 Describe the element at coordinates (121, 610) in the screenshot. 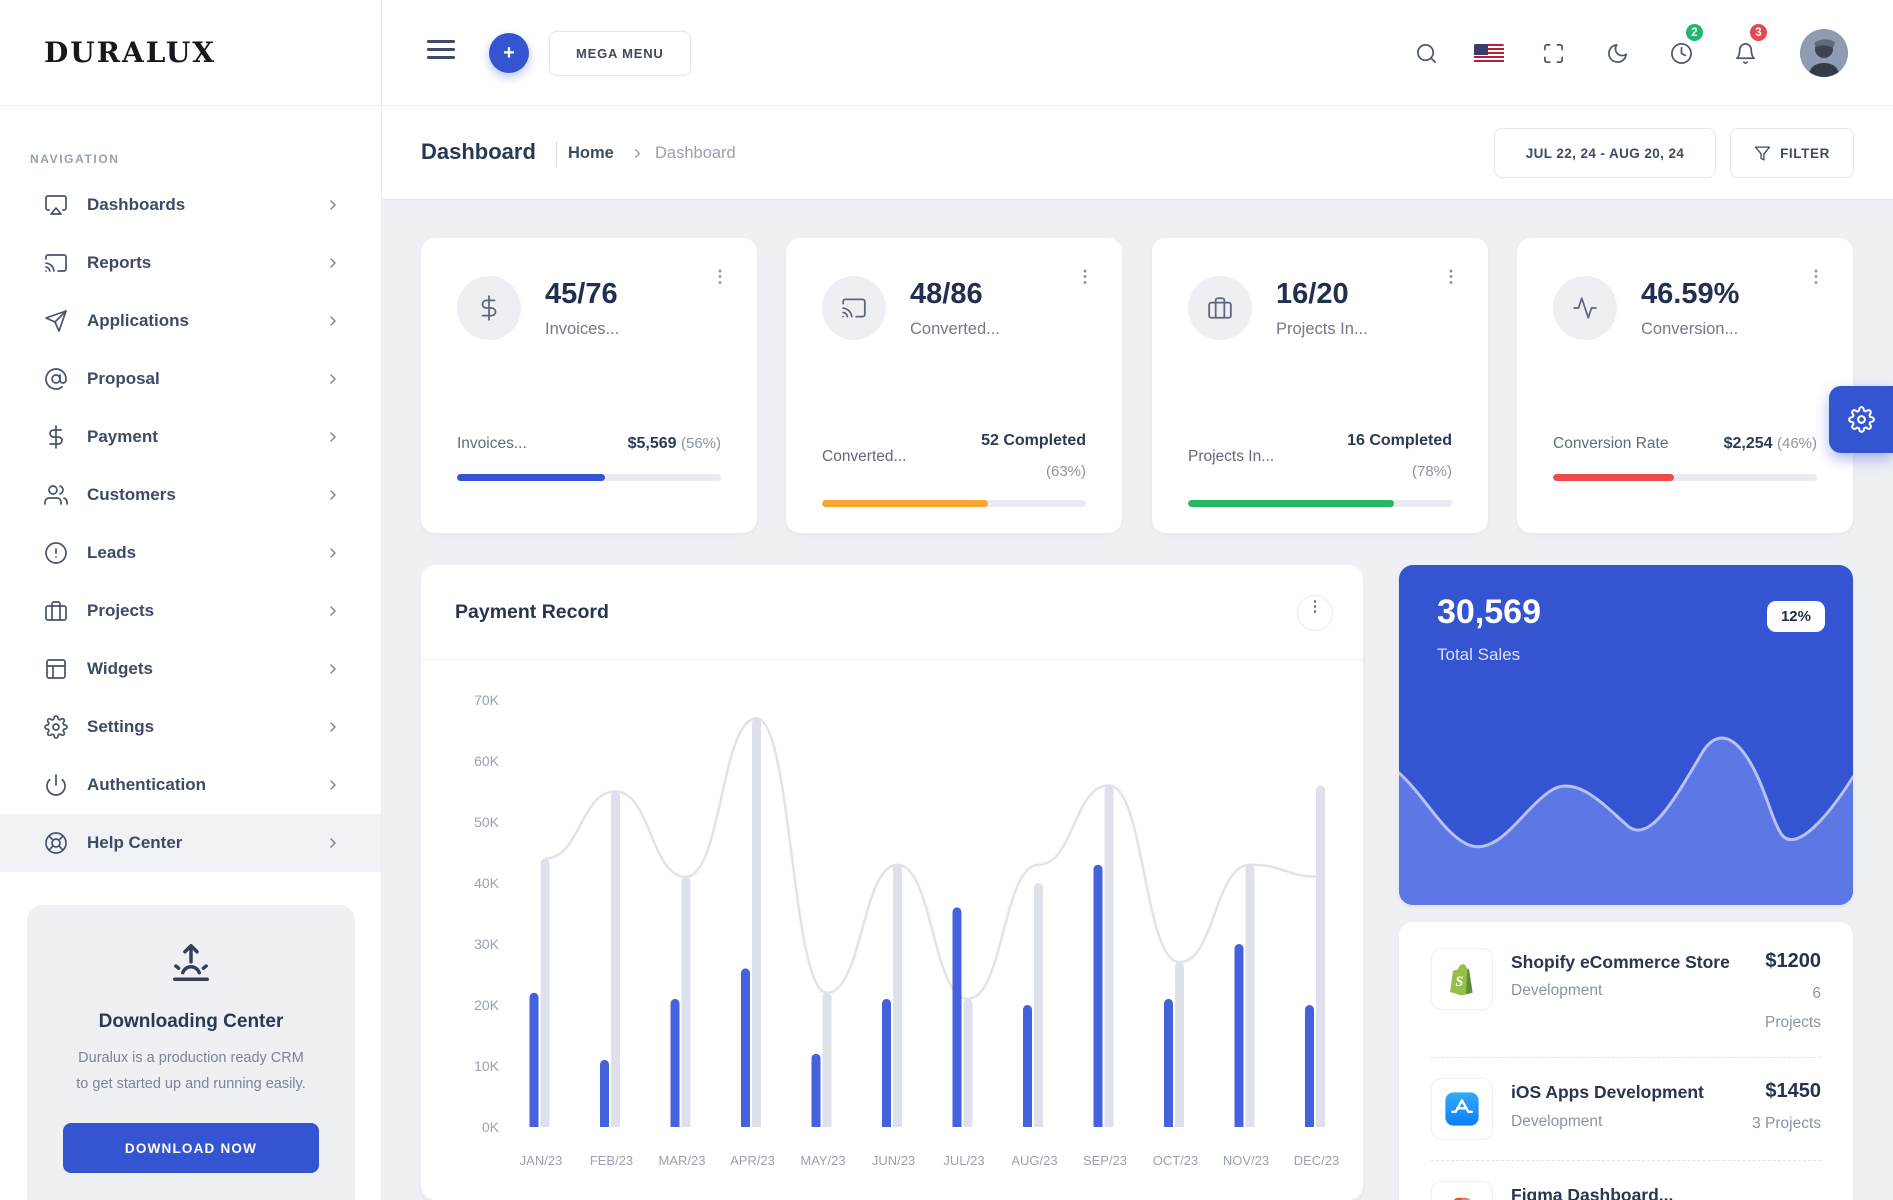

I see `sidebar-item-label: Projects` at that location.